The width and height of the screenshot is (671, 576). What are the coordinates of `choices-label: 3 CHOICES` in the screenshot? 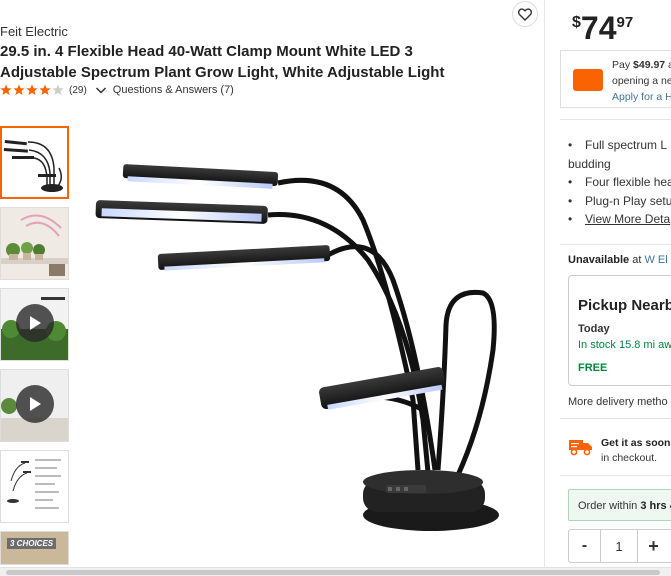 It's located at (32, 543).